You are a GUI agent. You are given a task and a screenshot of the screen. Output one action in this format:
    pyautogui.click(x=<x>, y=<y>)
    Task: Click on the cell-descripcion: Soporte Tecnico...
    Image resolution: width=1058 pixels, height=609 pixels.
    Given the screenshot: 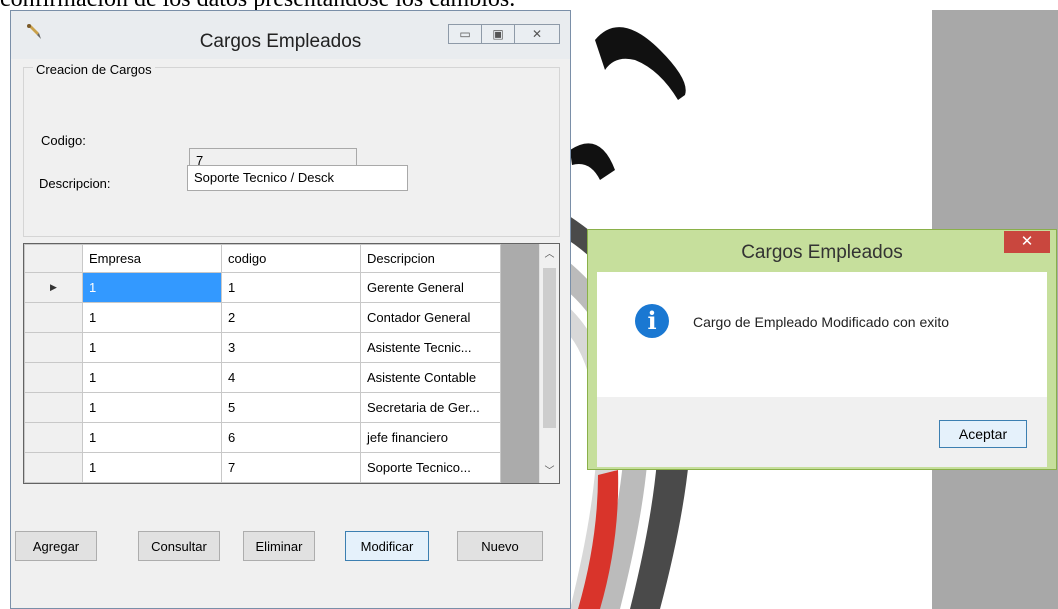 What is the action you would take?
    pyautogui.click(x=430, y=467)
    